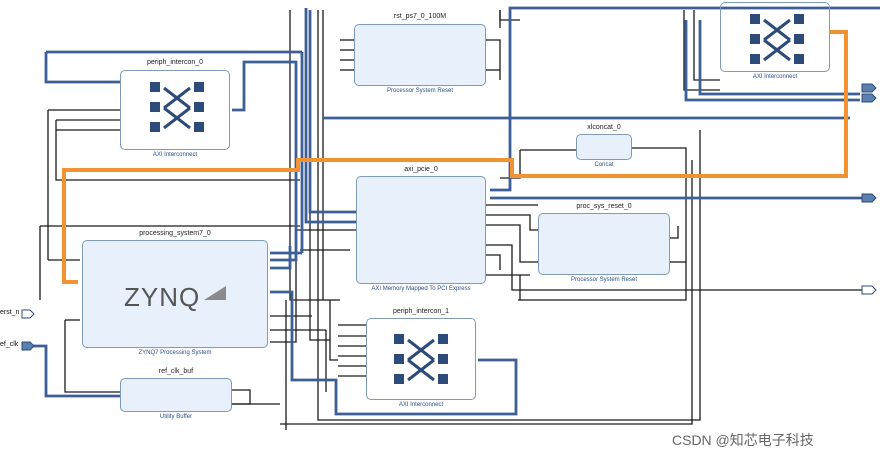  Describe the element at coordinates (420, 91) in the screenshot. I see `block-rst-ps7-desc: Processor System Reset` at that location.